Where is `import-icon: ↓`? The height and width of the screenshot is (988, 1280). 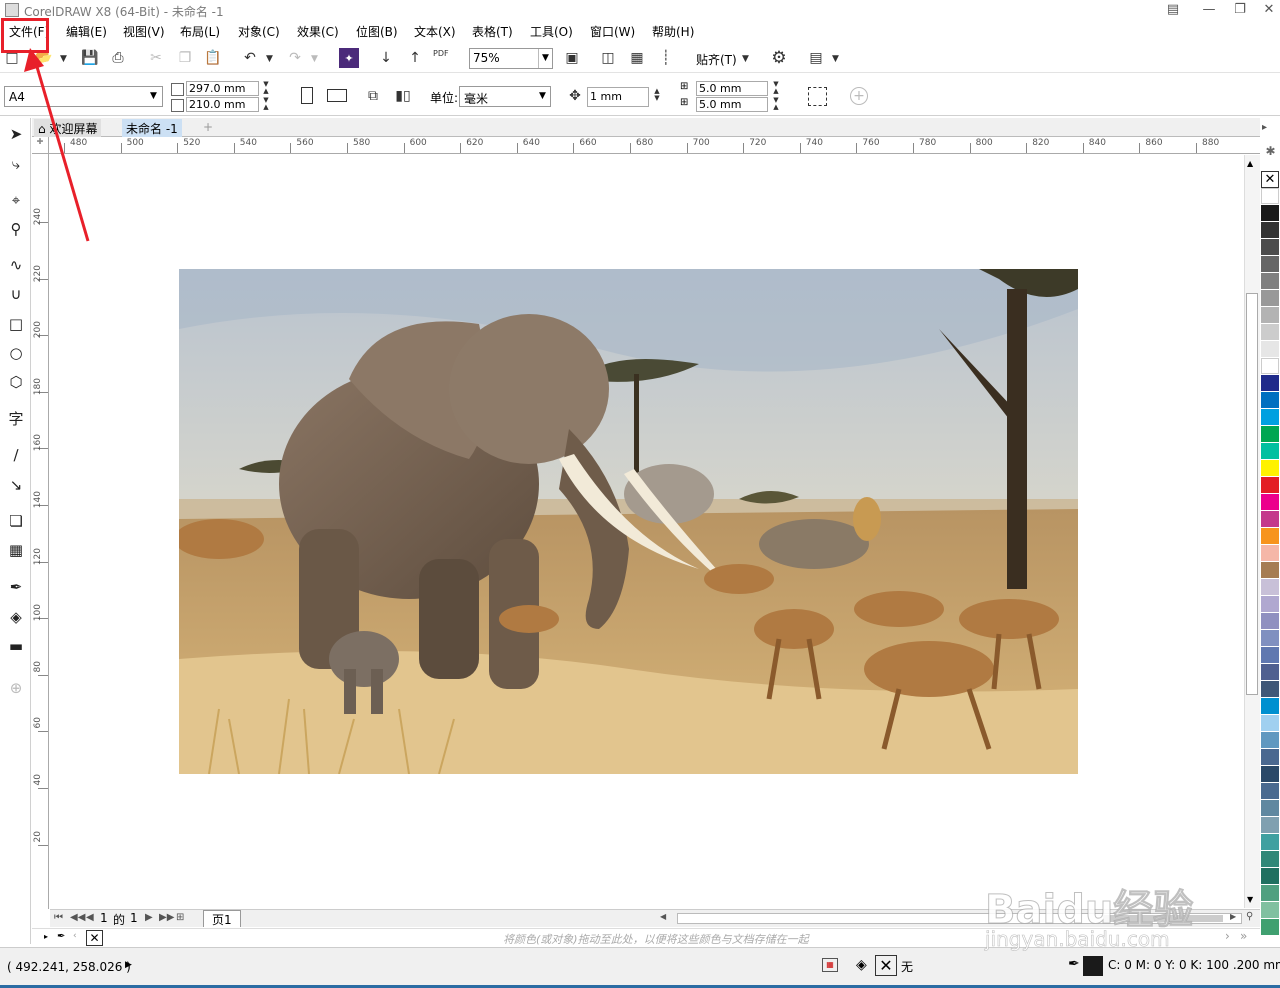 import-icon: ↓ is located at coordinates (386, 58).